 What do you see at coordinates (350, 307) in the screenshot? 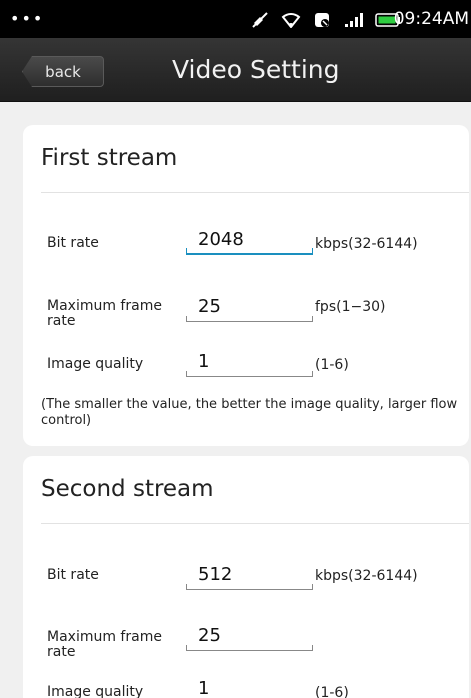
I see `frame-rate-unit: fps(1−30)` at bounding box center [350, 307].